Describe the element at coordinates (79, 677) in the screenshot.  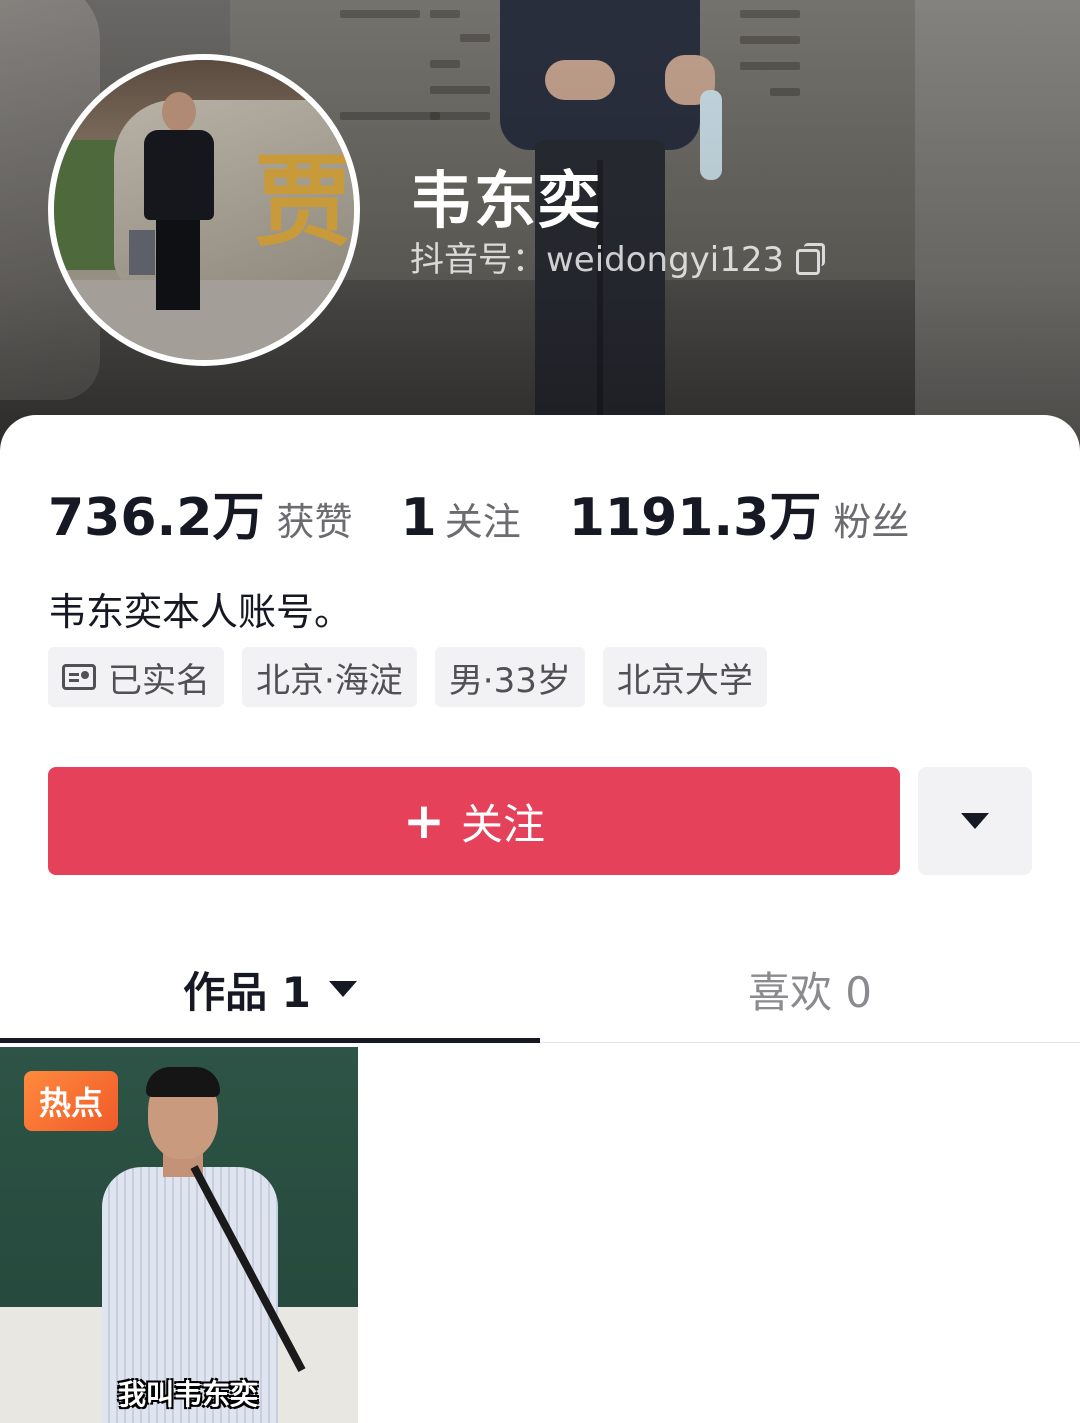
I see `id-card-icon` at that location.